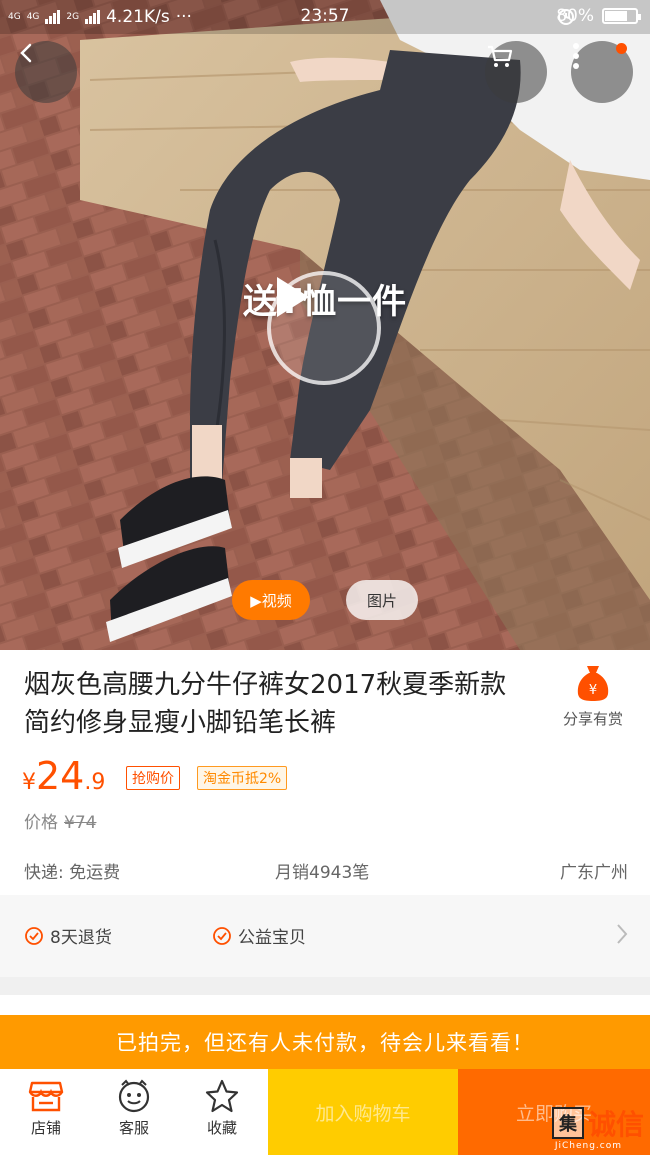 This screenshot has height=1155, width=650. I want to click on status-bar: 4G 4G 2G 4.21K/s ··· 23:57 80%, so click(325, 17).